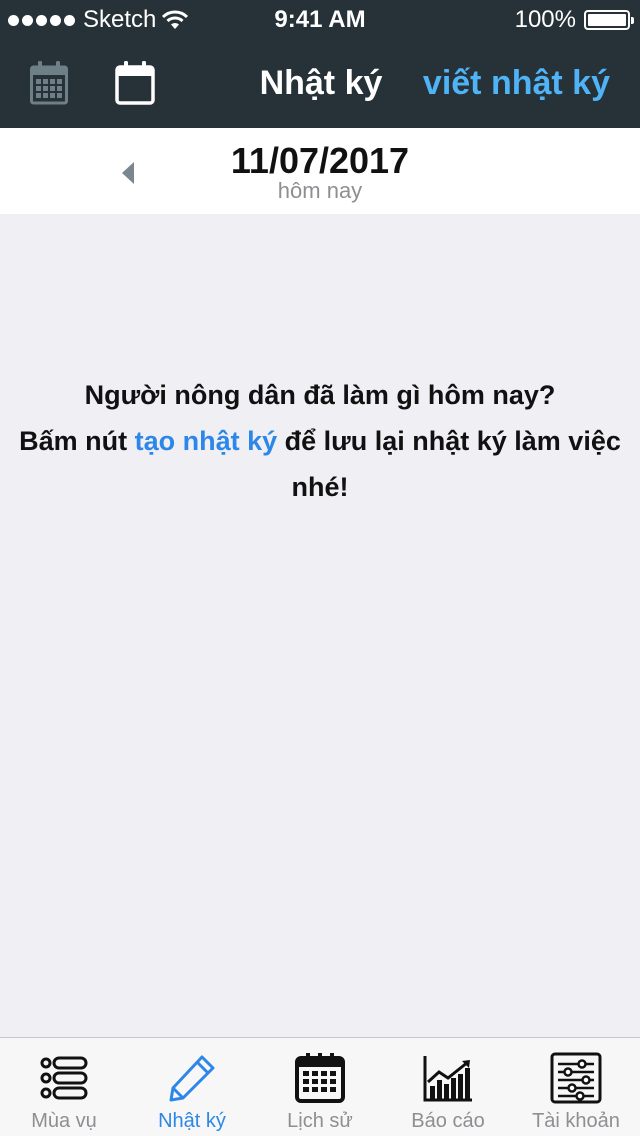  I want to click on tab-lich-su: Lịch sử, so click(320, 1087).